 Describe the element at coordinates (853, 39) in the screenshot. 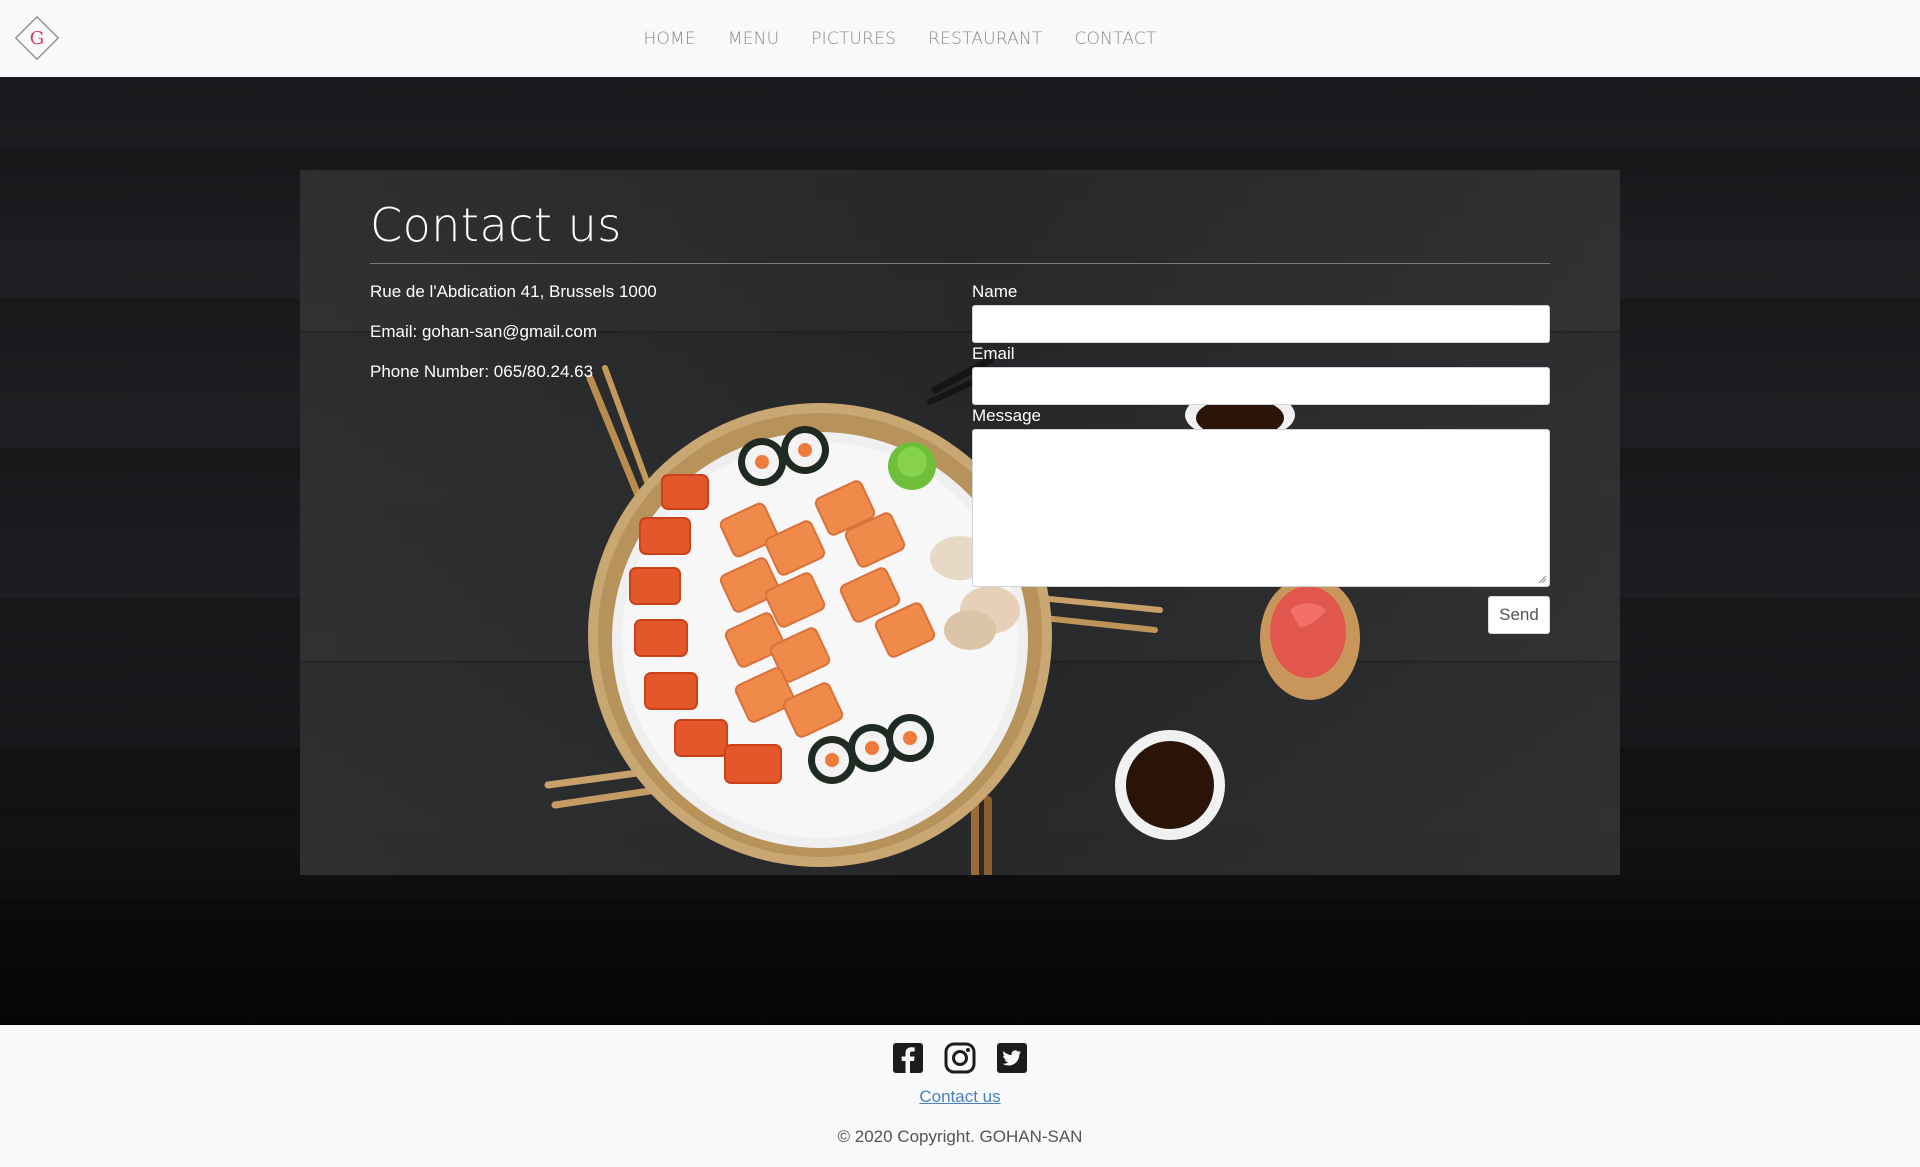

I see `nav-pictures: PICTURES` at that location.